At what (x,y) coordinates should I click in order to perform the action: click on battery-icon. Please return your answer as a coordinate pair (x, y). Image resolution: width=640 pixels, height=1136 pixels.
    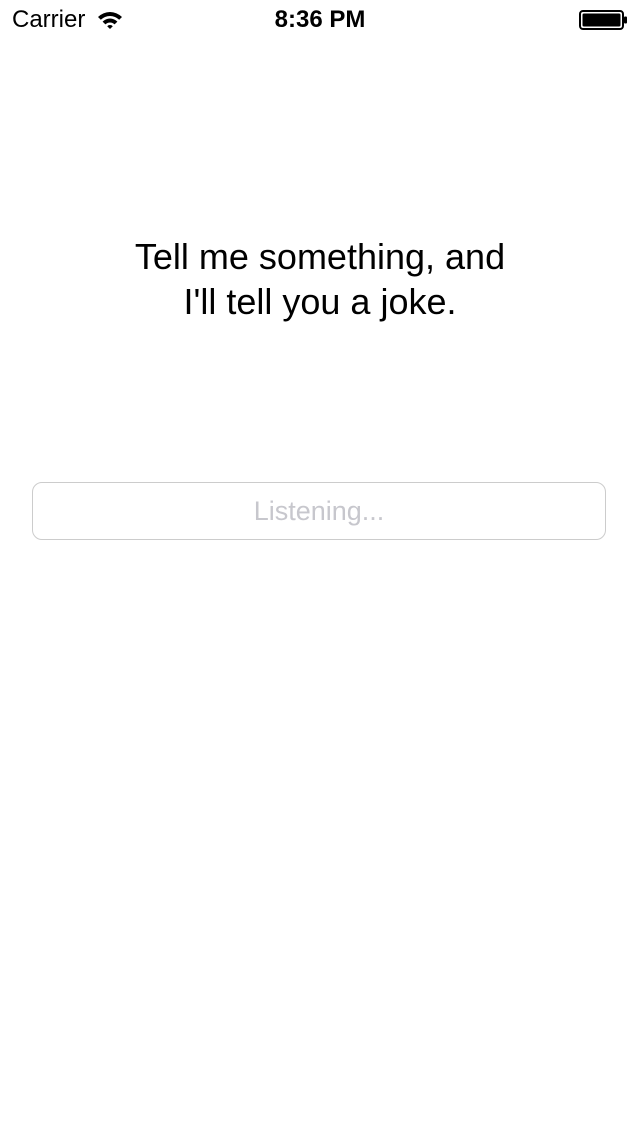
    Looking at the image, I should click on (604, 20).